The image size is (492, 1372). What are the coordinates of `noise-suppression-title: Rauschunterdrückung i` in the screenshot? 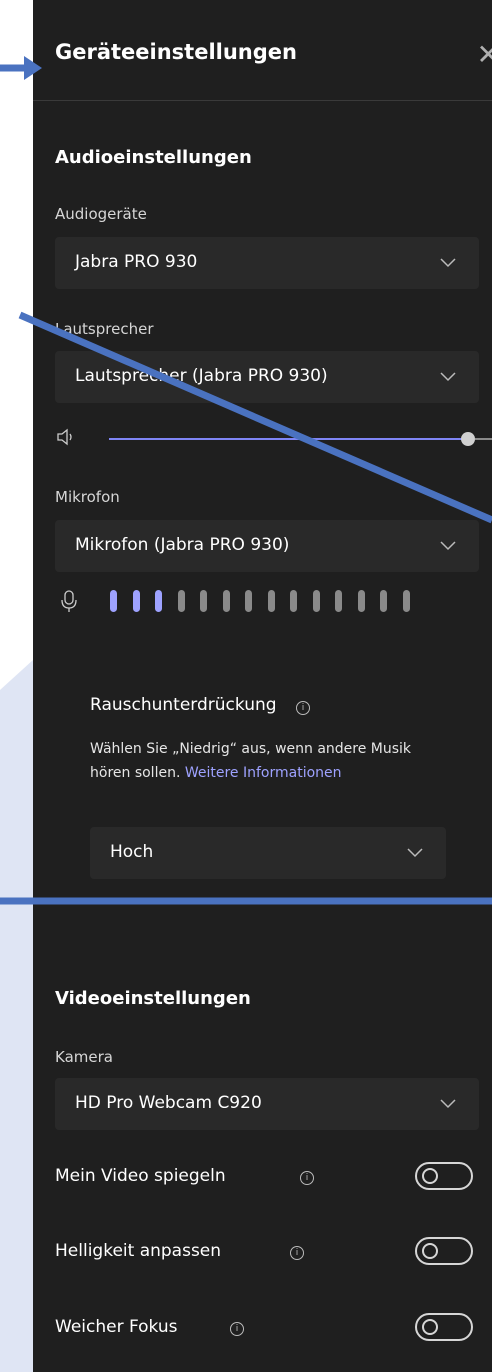 It's located at (200, 705).